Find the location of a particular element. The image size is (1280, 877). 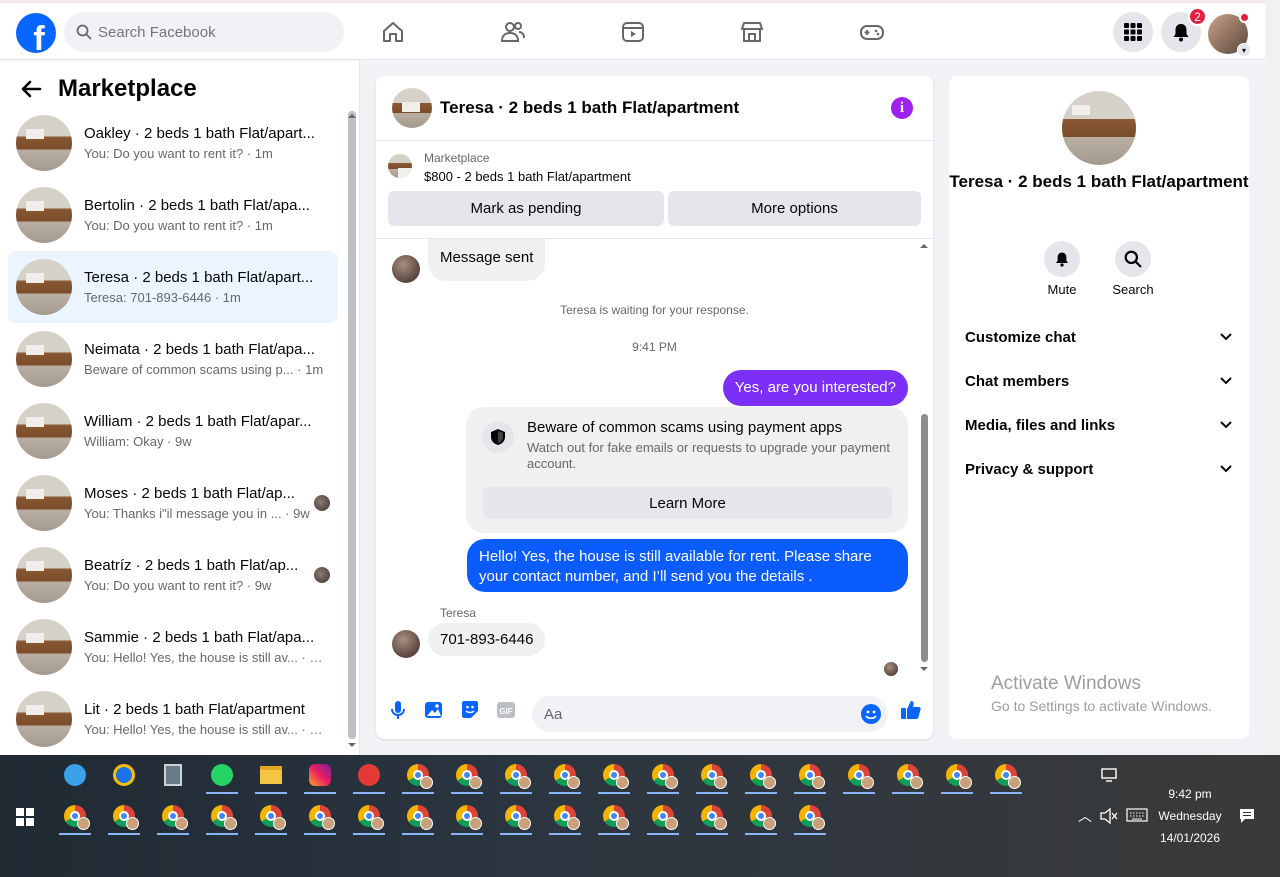

search-input is located at coordinates (208, 32).